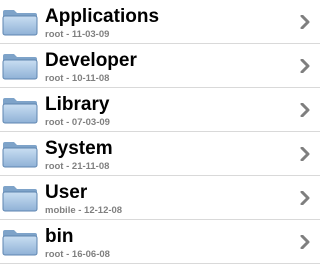 This screenshot has width=320, height=270. What do you see at coordinates (77, 166) in the screenshot?
I see `item-meta: root - 21-11-08` at bounding box center [77, 166].